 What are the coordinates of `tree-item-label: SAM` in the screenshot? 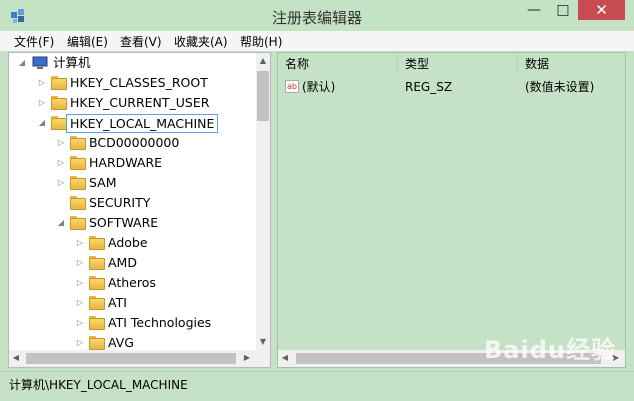 It's located at (103, 182).